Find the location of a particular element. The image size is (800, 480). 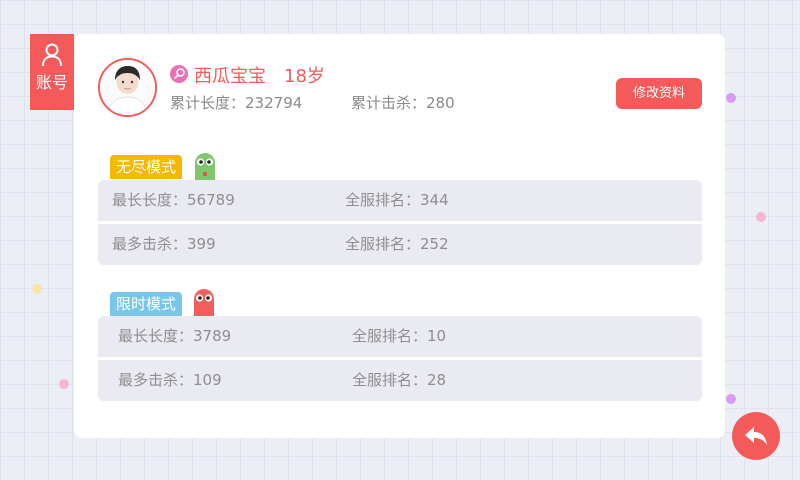

female-gender-icon is located at coordinates (179, 74).